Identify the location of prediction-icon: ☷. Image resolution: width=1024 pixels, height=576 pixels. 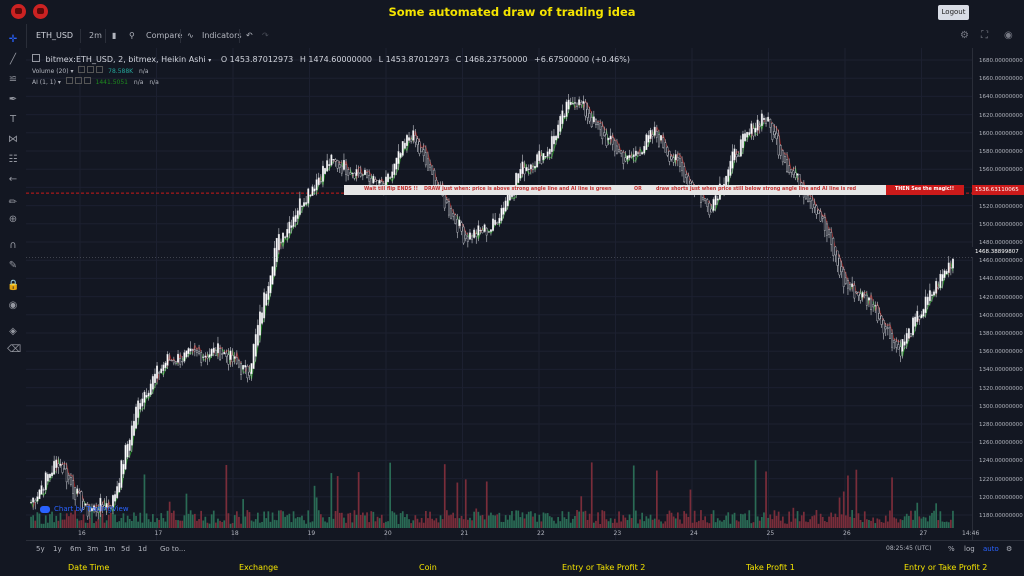
(13, 160).